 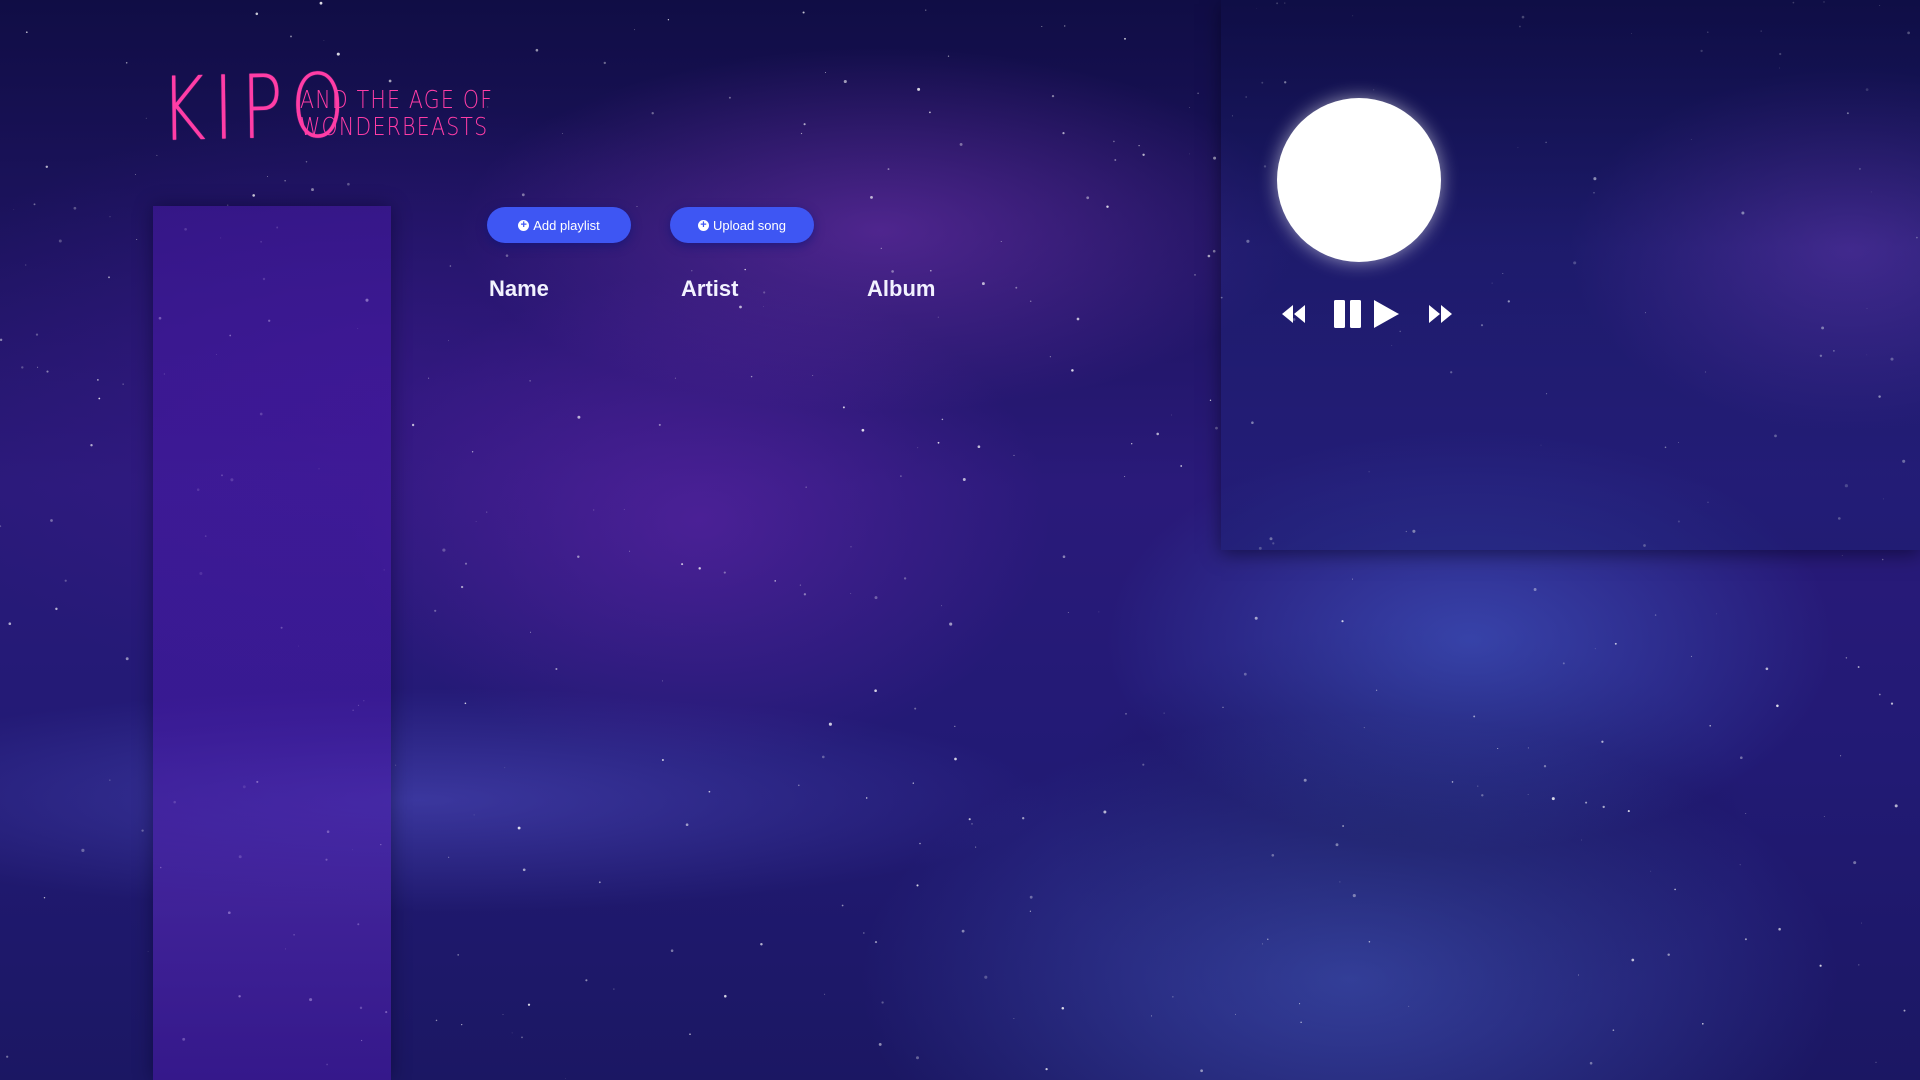 I want to click on add-playlist-button: + Add playlist, so click(x=559, y=225).